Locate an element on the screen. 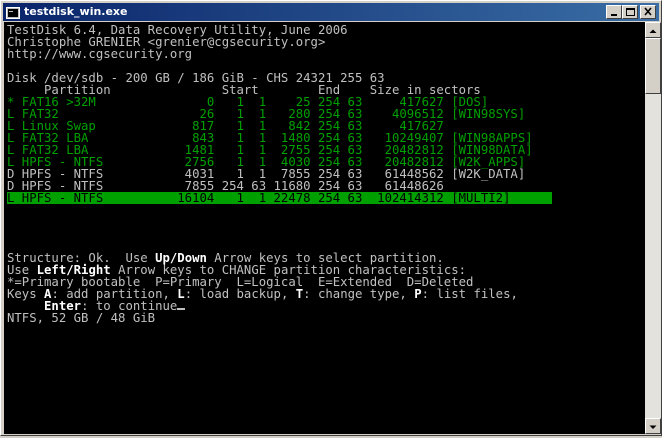 This screenshot has height=438, width=662. minimize-icon is located at coordinates (614, 15).